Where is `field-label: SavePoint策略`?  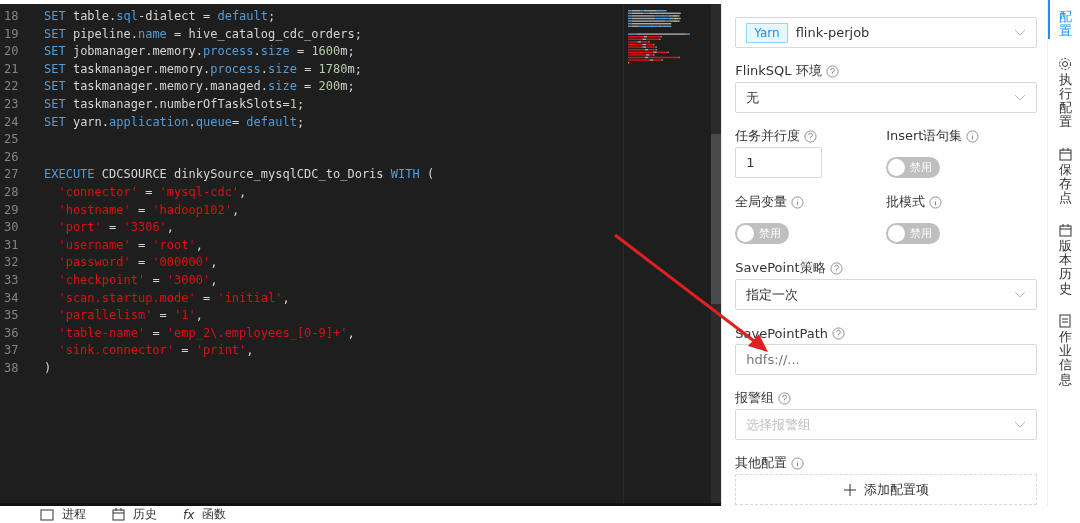 field-label: SavePoint策略 is located at coordinates (780, 268).